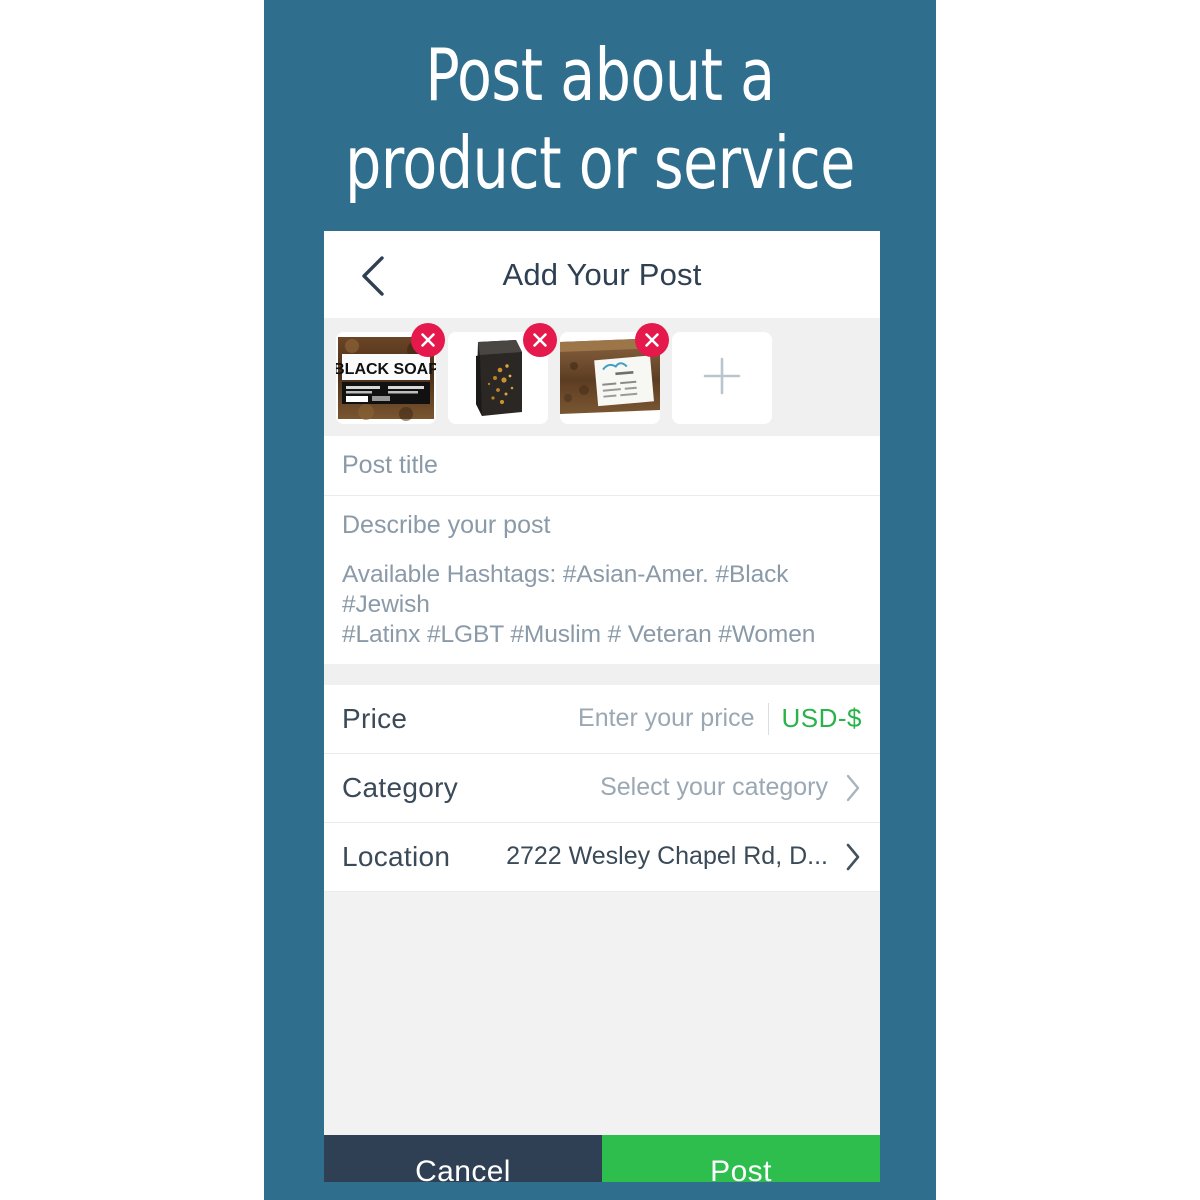 The height and width of the screenshot is (1200, 1200). What do you see at coordinates (400, 787) in the screenshot?
I see `category-label: Category` at bounding box center [400, 787].